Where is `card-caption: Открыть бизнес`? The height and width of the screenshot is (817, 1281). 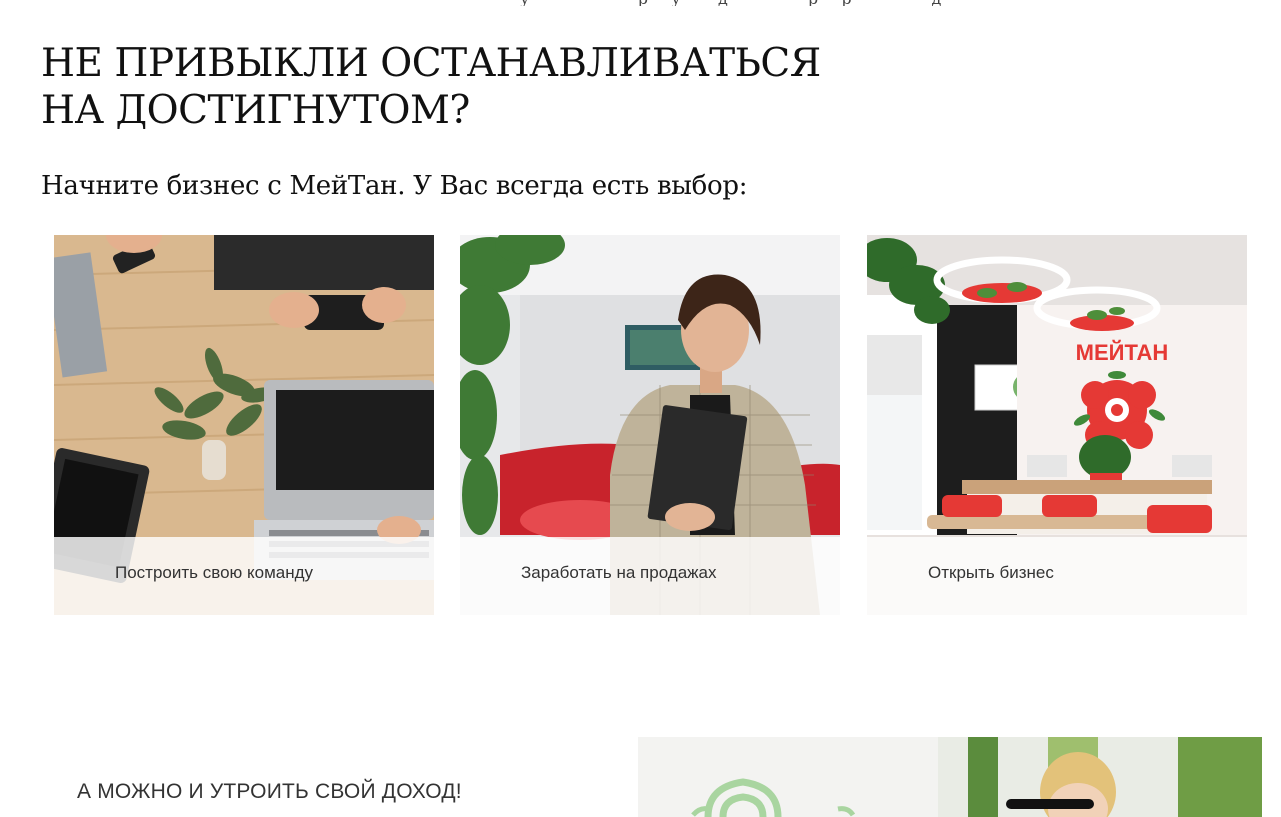
card-caption: Открыть бизнес is located at coordinates (1057, 576).